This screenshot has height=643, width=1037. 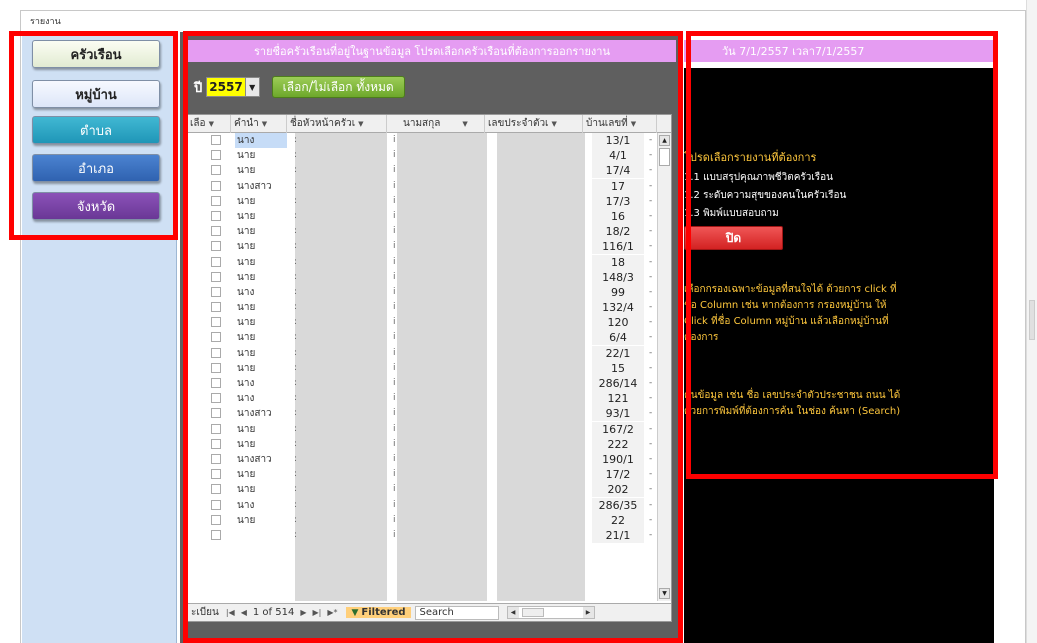 I want to click on table-row: นาย: i 202-, so click(x=422, y=490).